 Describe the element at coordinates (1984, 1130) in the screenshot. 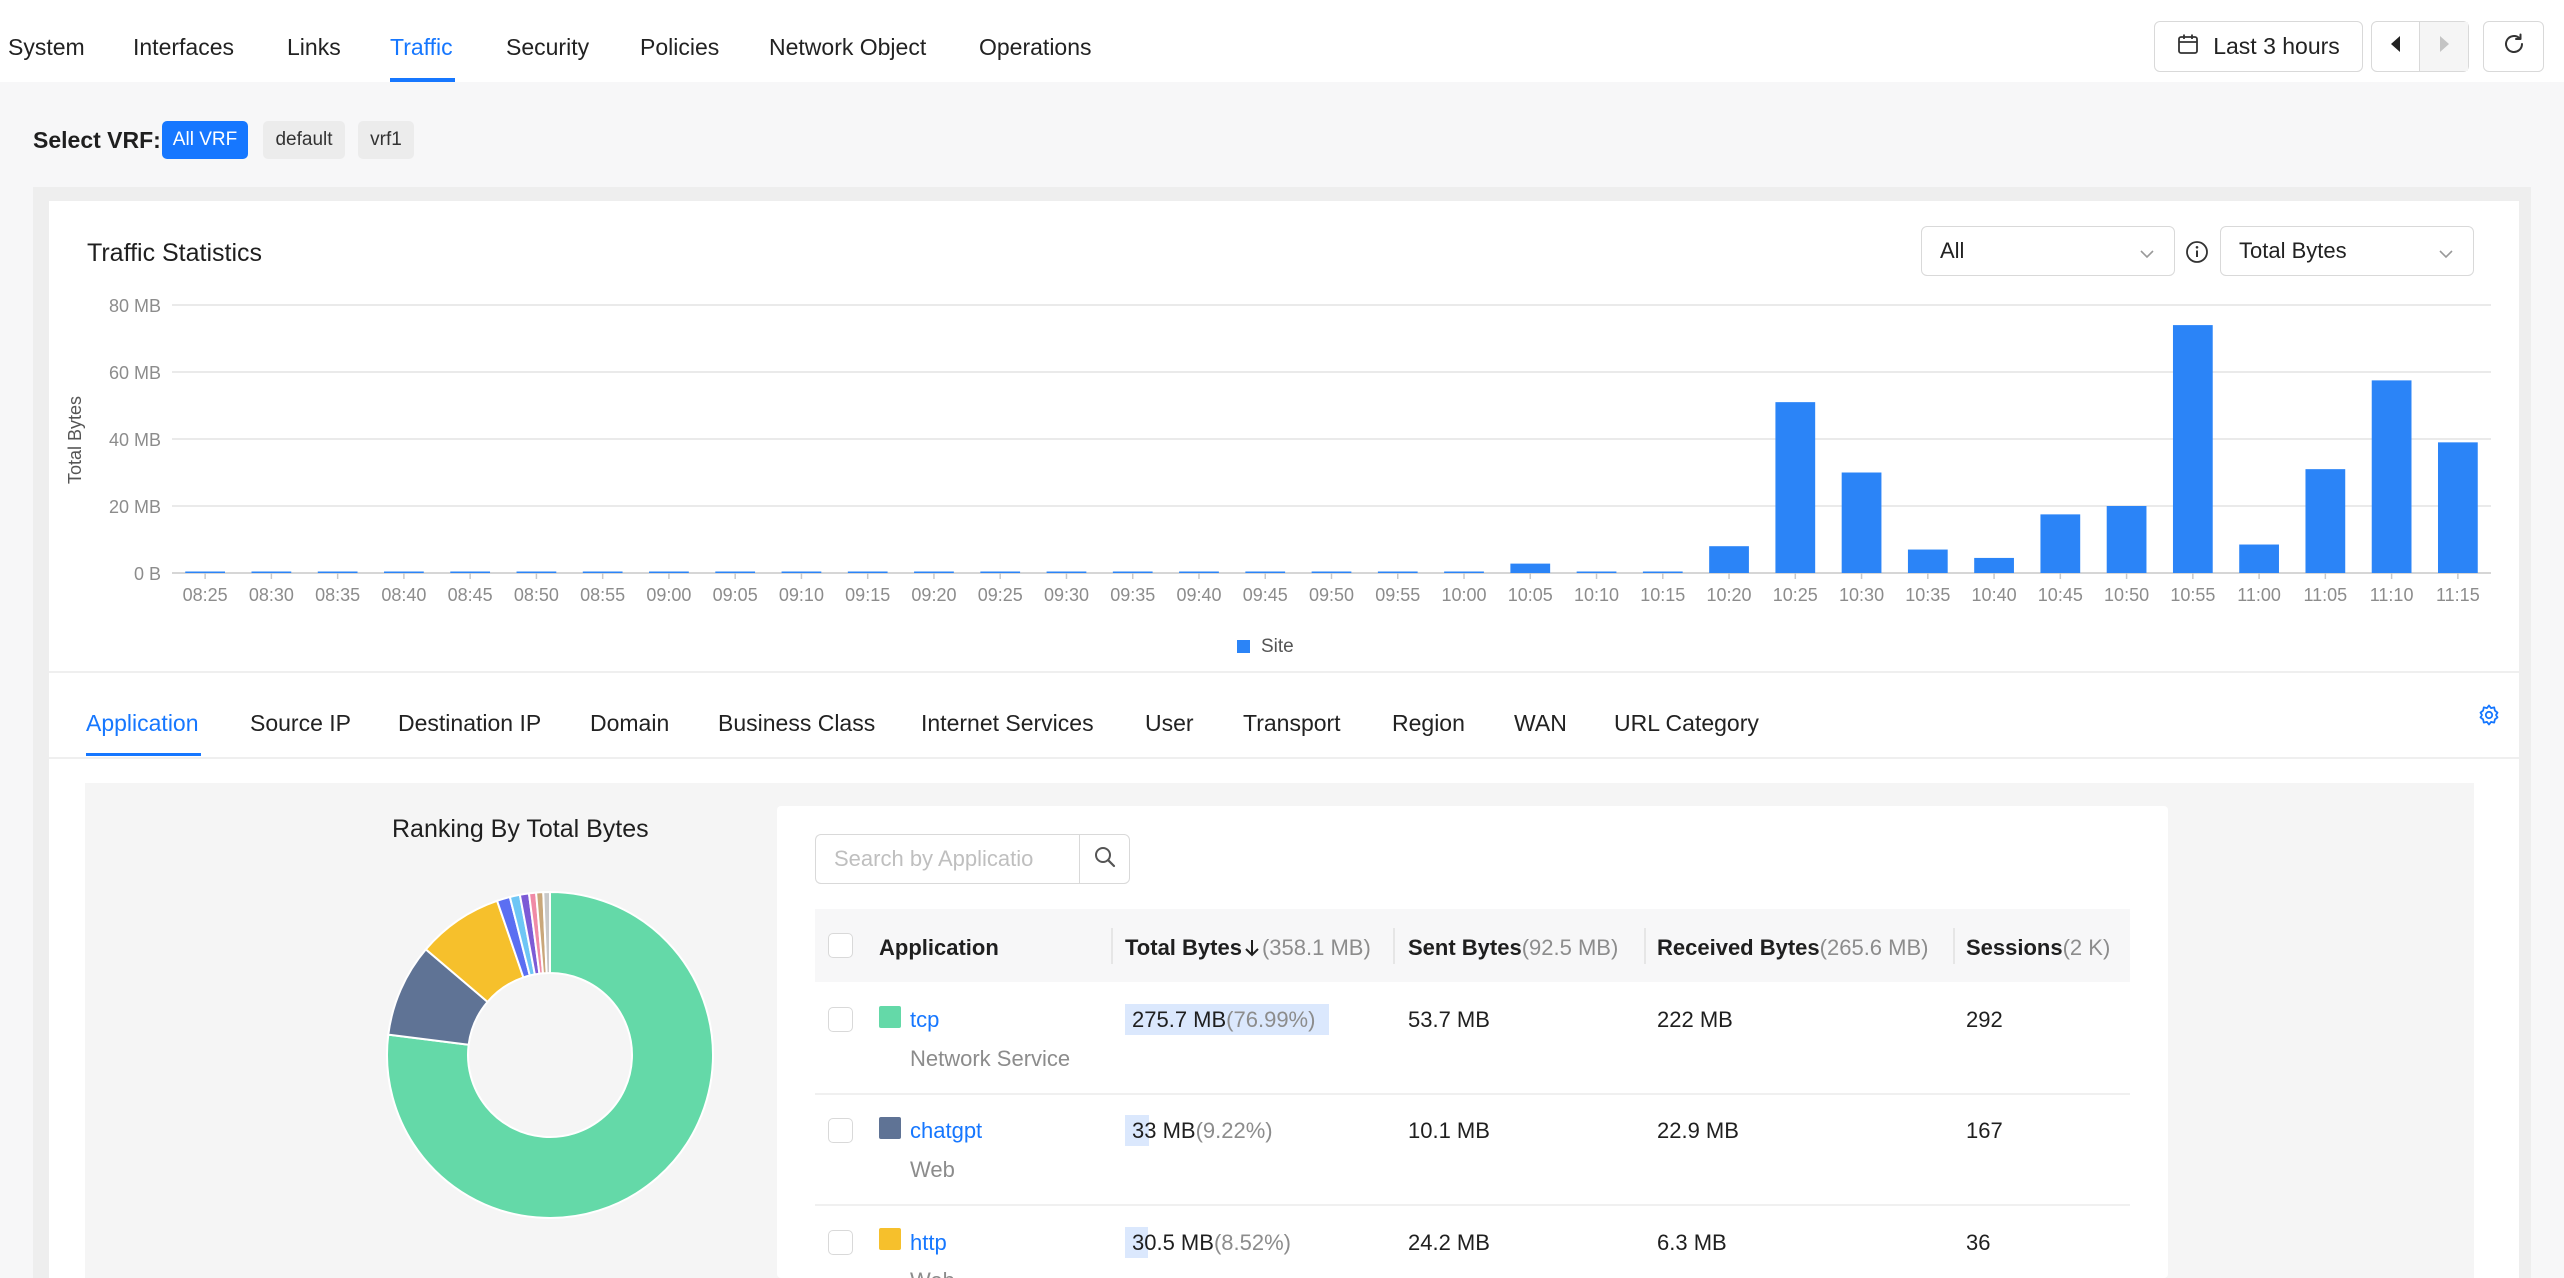

I see `sessions-cell: 167` at that location.